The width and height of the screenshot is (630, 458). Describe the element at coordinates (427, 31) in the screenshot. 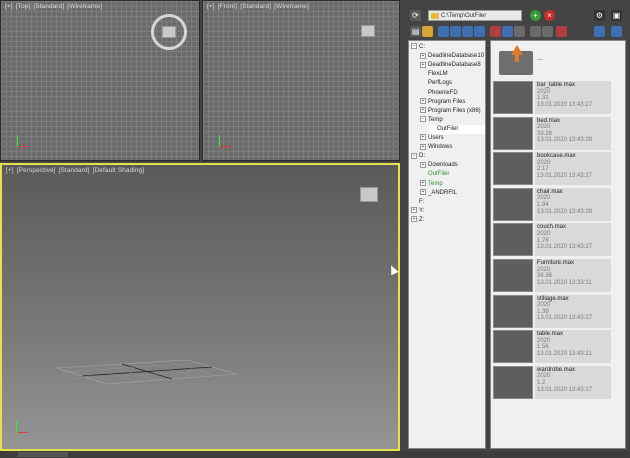

I see `folder-up-icon` at that location.